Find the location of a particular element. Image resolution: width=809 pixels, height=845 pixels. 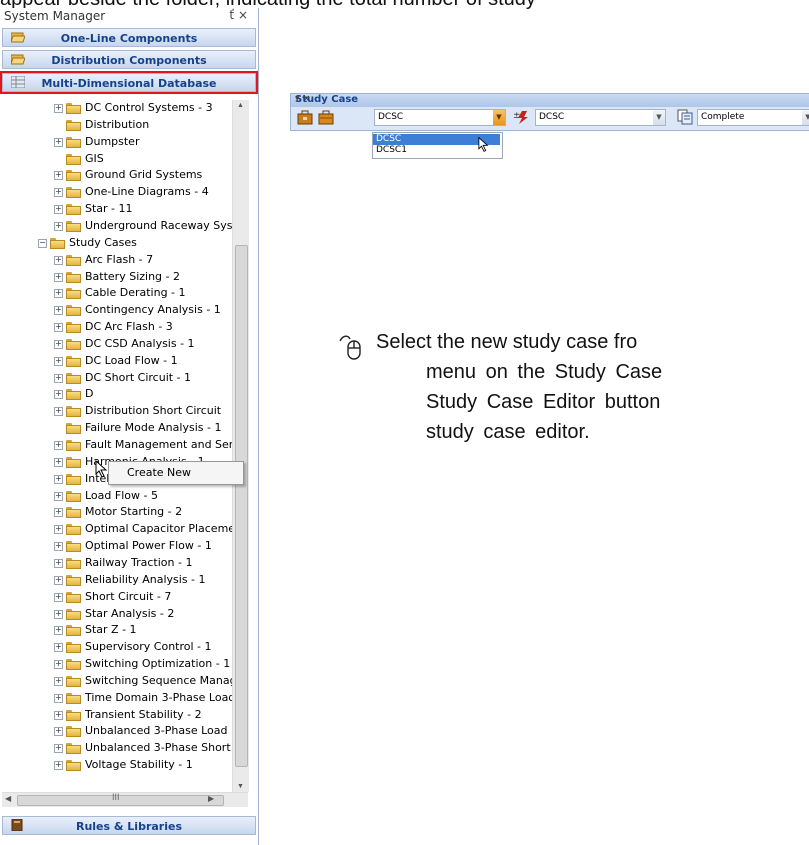

tree-row: + Switching Sequence Manag is located at coordinates (119, 681).